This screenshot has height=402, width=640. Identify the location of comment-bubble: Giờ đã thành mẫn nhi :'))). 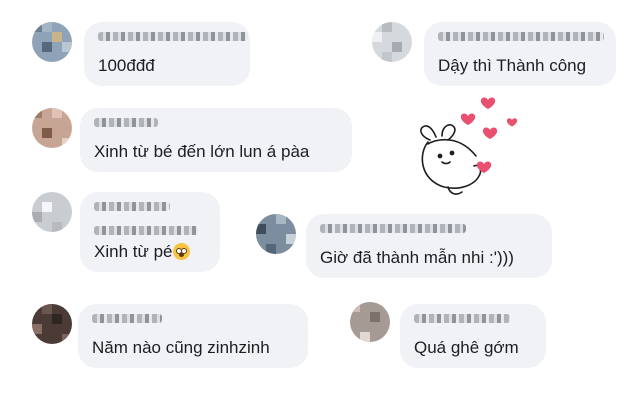
(429, 246).